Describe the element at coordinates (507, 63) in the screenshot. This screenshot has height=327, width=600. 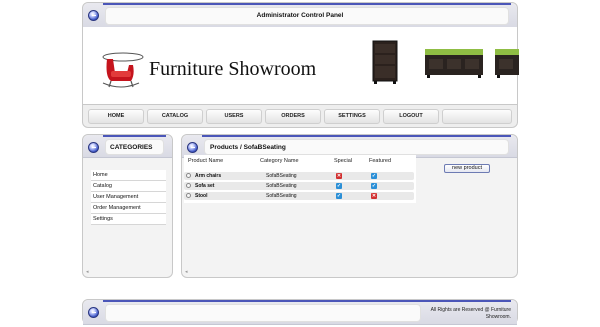
I see `tv-stand-image-partial` at that location.